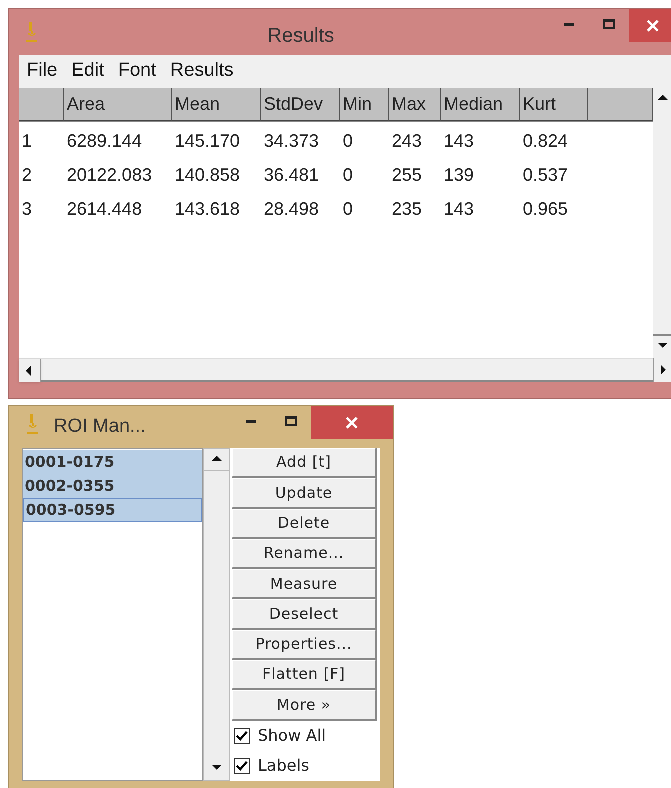 This screenshot has width=671, height=788. Describe the element at coordinates (292, 208) in the screenshot. I see `table-cell: 28.498` at that location.